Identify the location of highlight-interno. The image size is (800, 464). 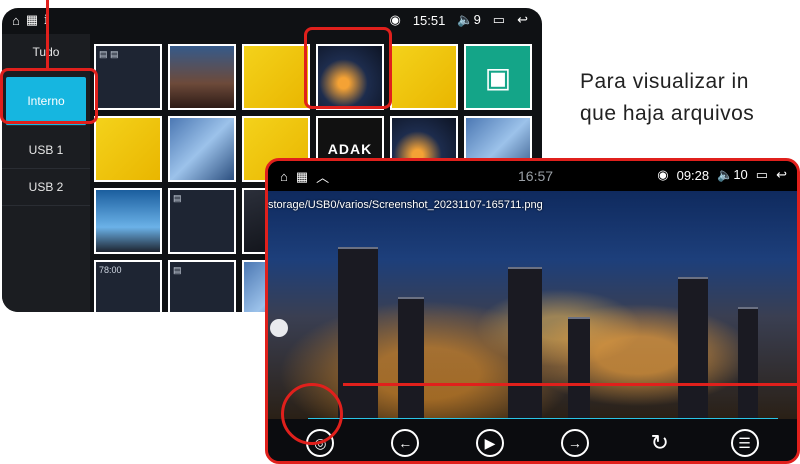
(49, 96).